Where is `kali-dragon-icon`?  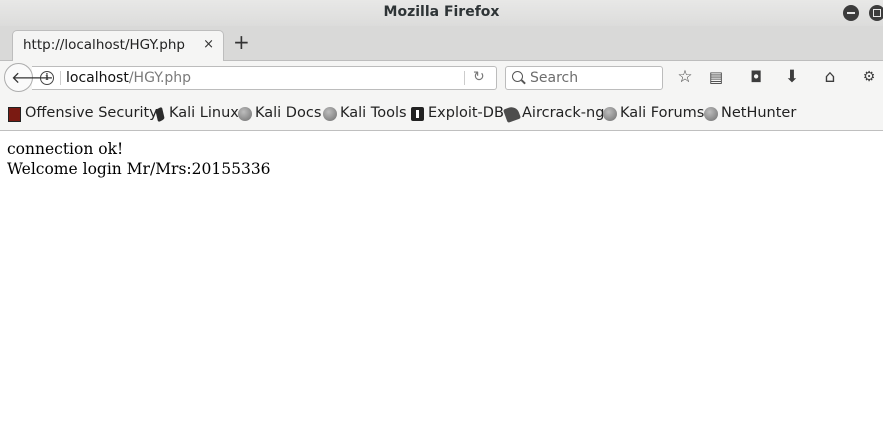 kali-dragon-icon is located at coordinates (160, 114).